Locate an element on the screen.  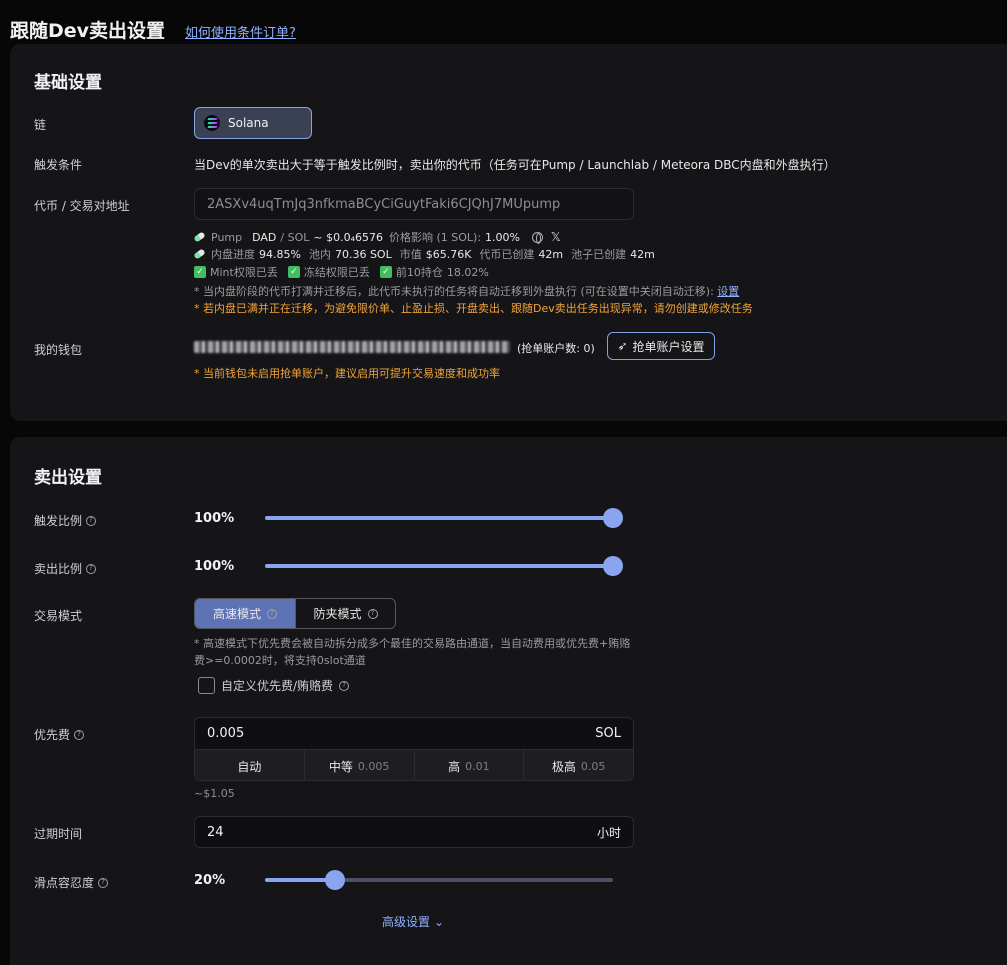
custom-fee-checkbox is located at coordinates (206, 685).